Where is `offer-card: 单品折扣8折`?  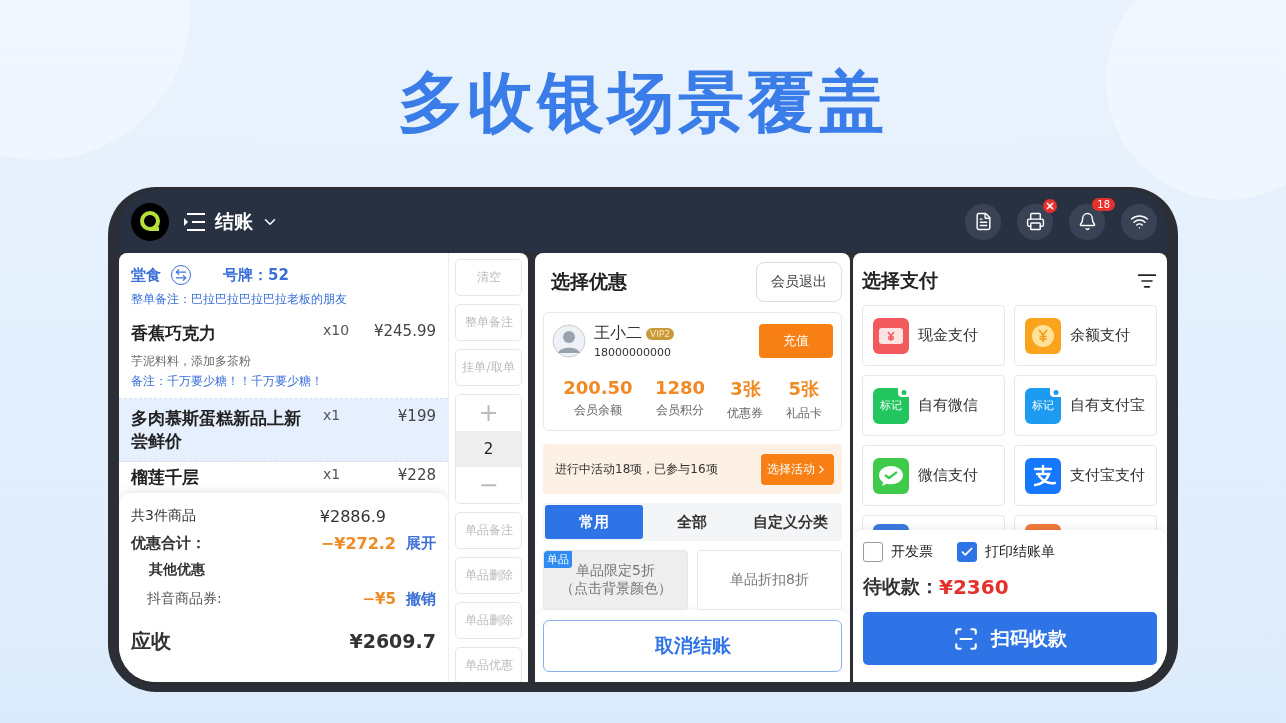
offer-card: 单品折扣8折 is located at coordinates (769, 580).